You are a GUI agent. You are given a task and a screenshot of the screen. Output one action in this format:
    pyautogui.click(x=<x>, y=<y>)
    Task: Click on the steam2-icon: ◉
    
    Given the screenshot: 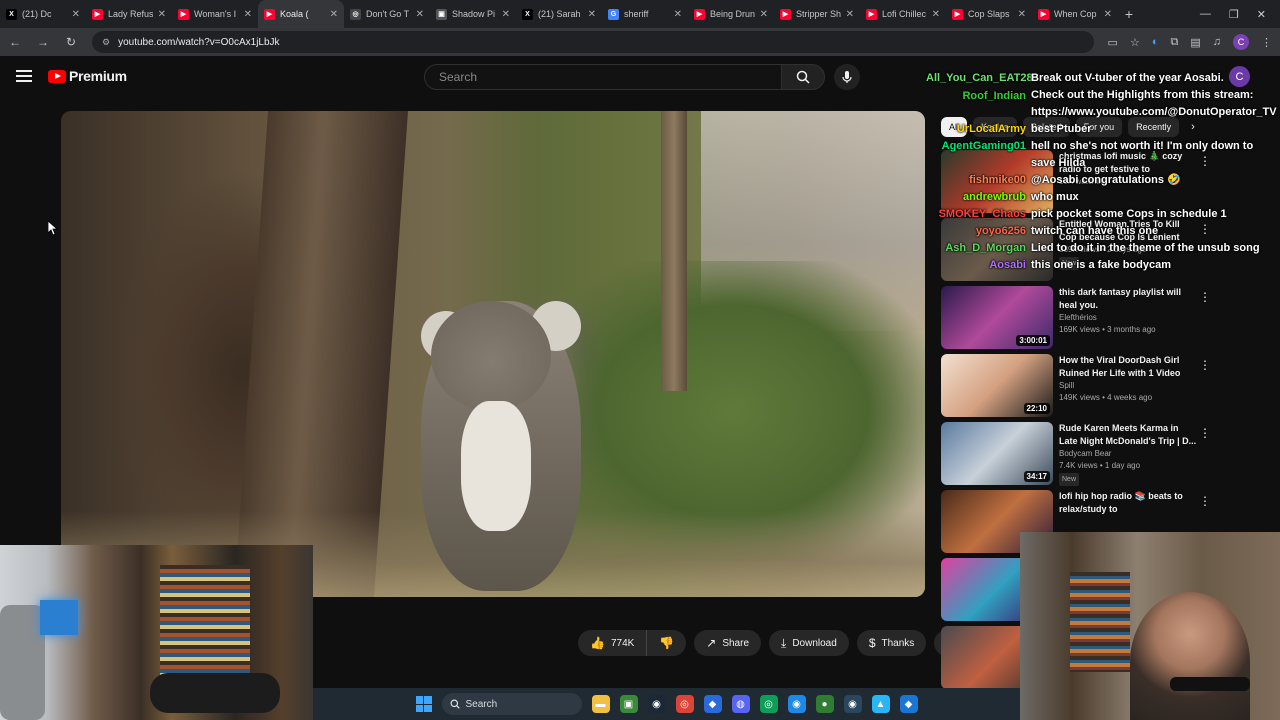 What is the action you would take?
    pyautogui.click(x=852, y=704)
    